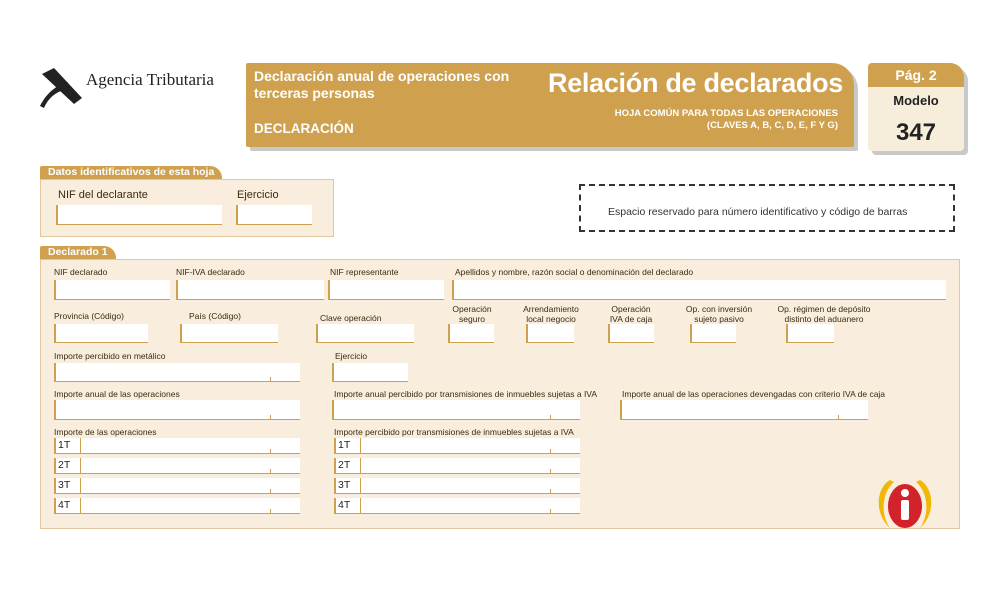 The height and width of the screenshot is (600, 1000). I want to click on inversion-sujeto-pasivo-field, so click(713, 333).